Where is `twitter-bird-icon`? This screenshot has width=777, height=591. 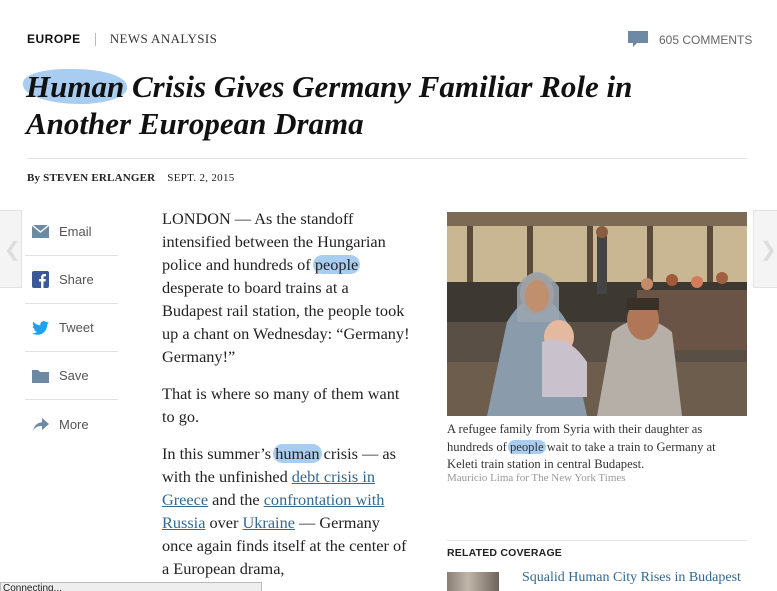
twitter-bird-icon is located at coordinates (40, 327).